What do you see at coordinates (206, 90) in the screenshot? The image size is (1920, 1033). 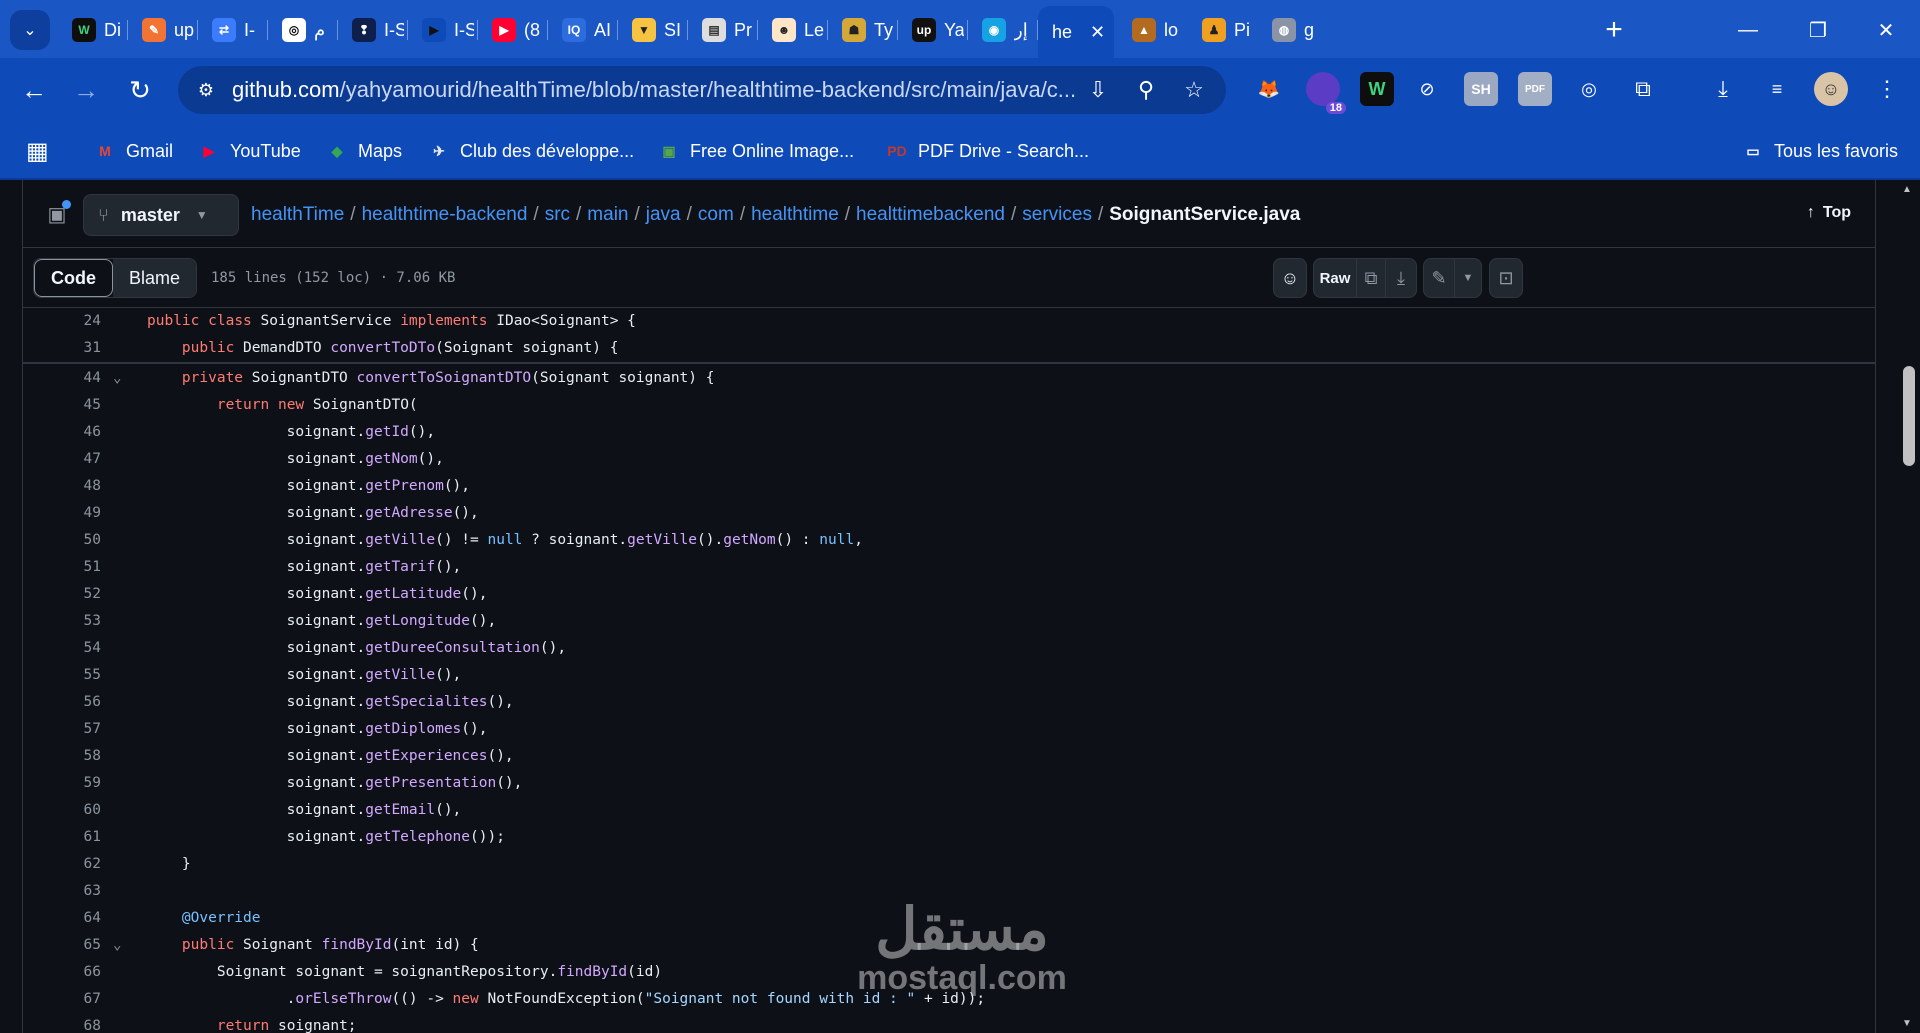 I see `site-info-icon: ⚙` at bounding box center [206, 90].